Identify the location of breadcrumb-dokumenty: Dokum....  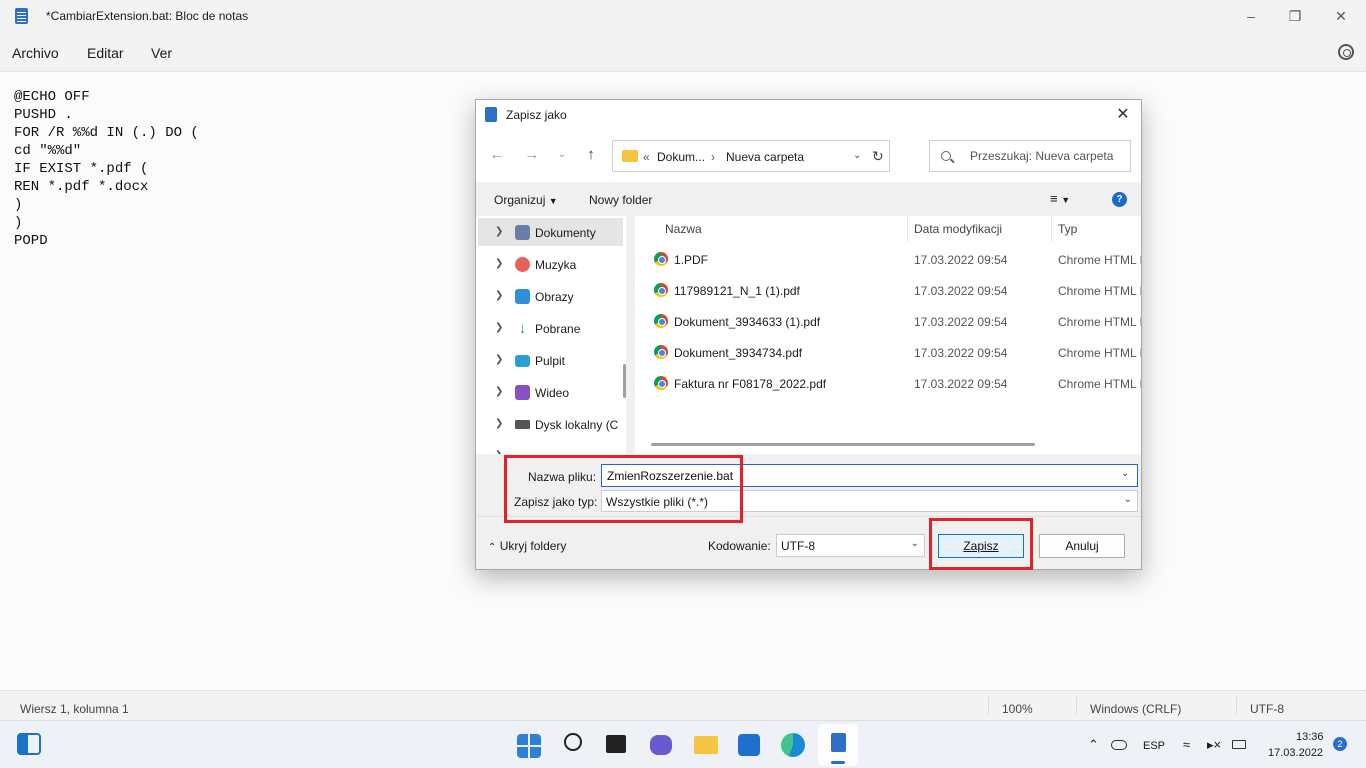
(681, 157).